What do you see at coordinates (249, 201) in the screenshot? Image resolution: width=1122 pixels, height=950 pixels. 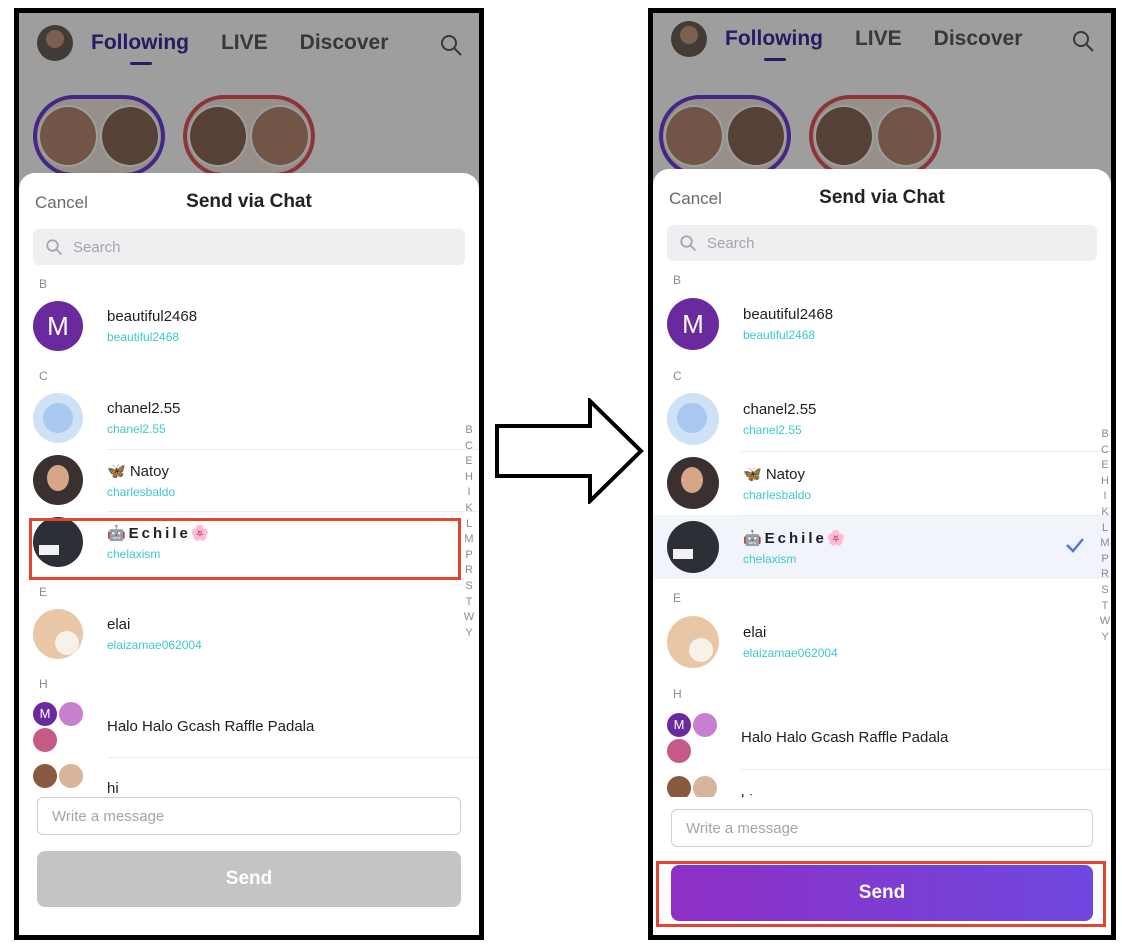 I see `sheet-title: Send via Chat` at bounding box center [249, 201].